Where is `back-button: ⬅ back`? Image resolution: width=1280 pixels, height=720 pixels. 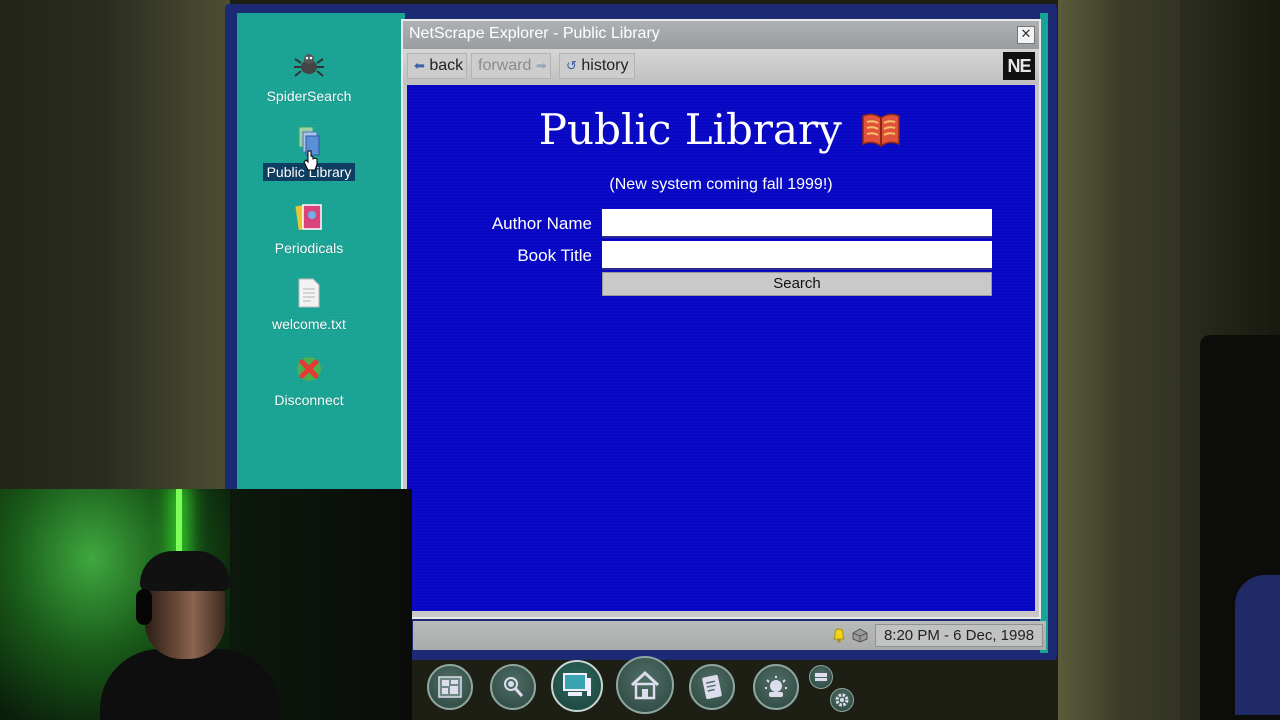 back-button: ⬅ back is located at coordinates (437, 66).